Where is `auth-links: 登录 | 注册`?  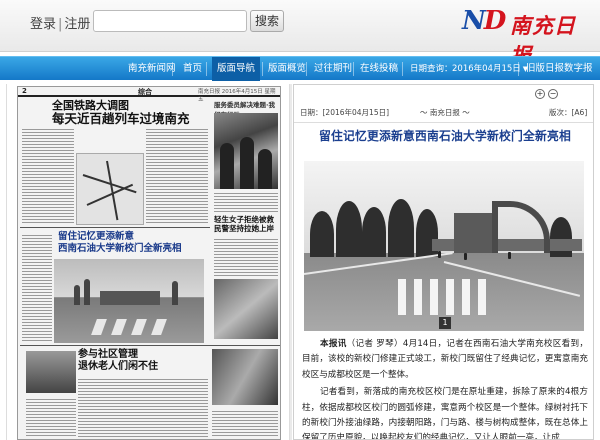 auth-links: 登录 | 注册 is located at coordinates (60, 22).